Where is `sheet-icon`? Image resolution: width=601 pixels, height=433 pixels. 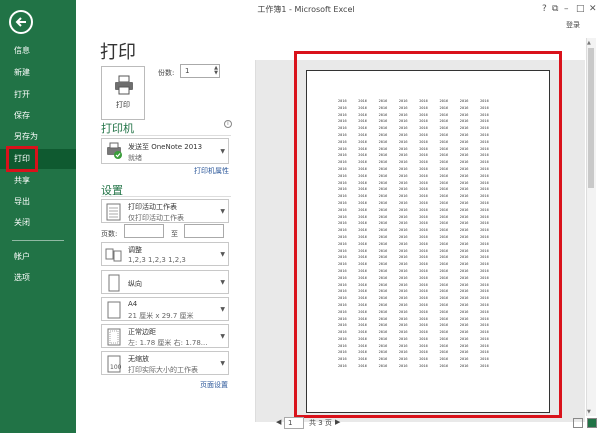 sheet-icon is located at coordinates (113, 212).